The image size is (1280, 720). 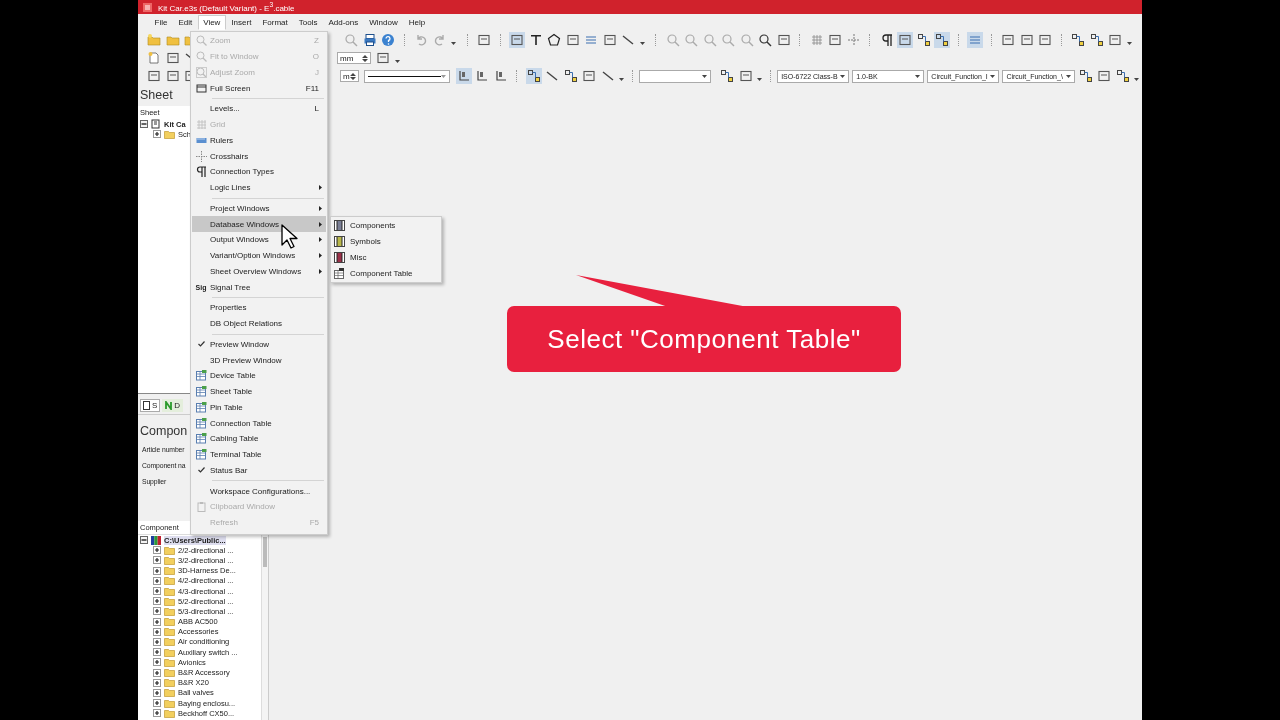 What do you see at coordinates (259, 470) in the screenshot?
I see `menu-item: Status Bar` at bounding box center [259, 470].